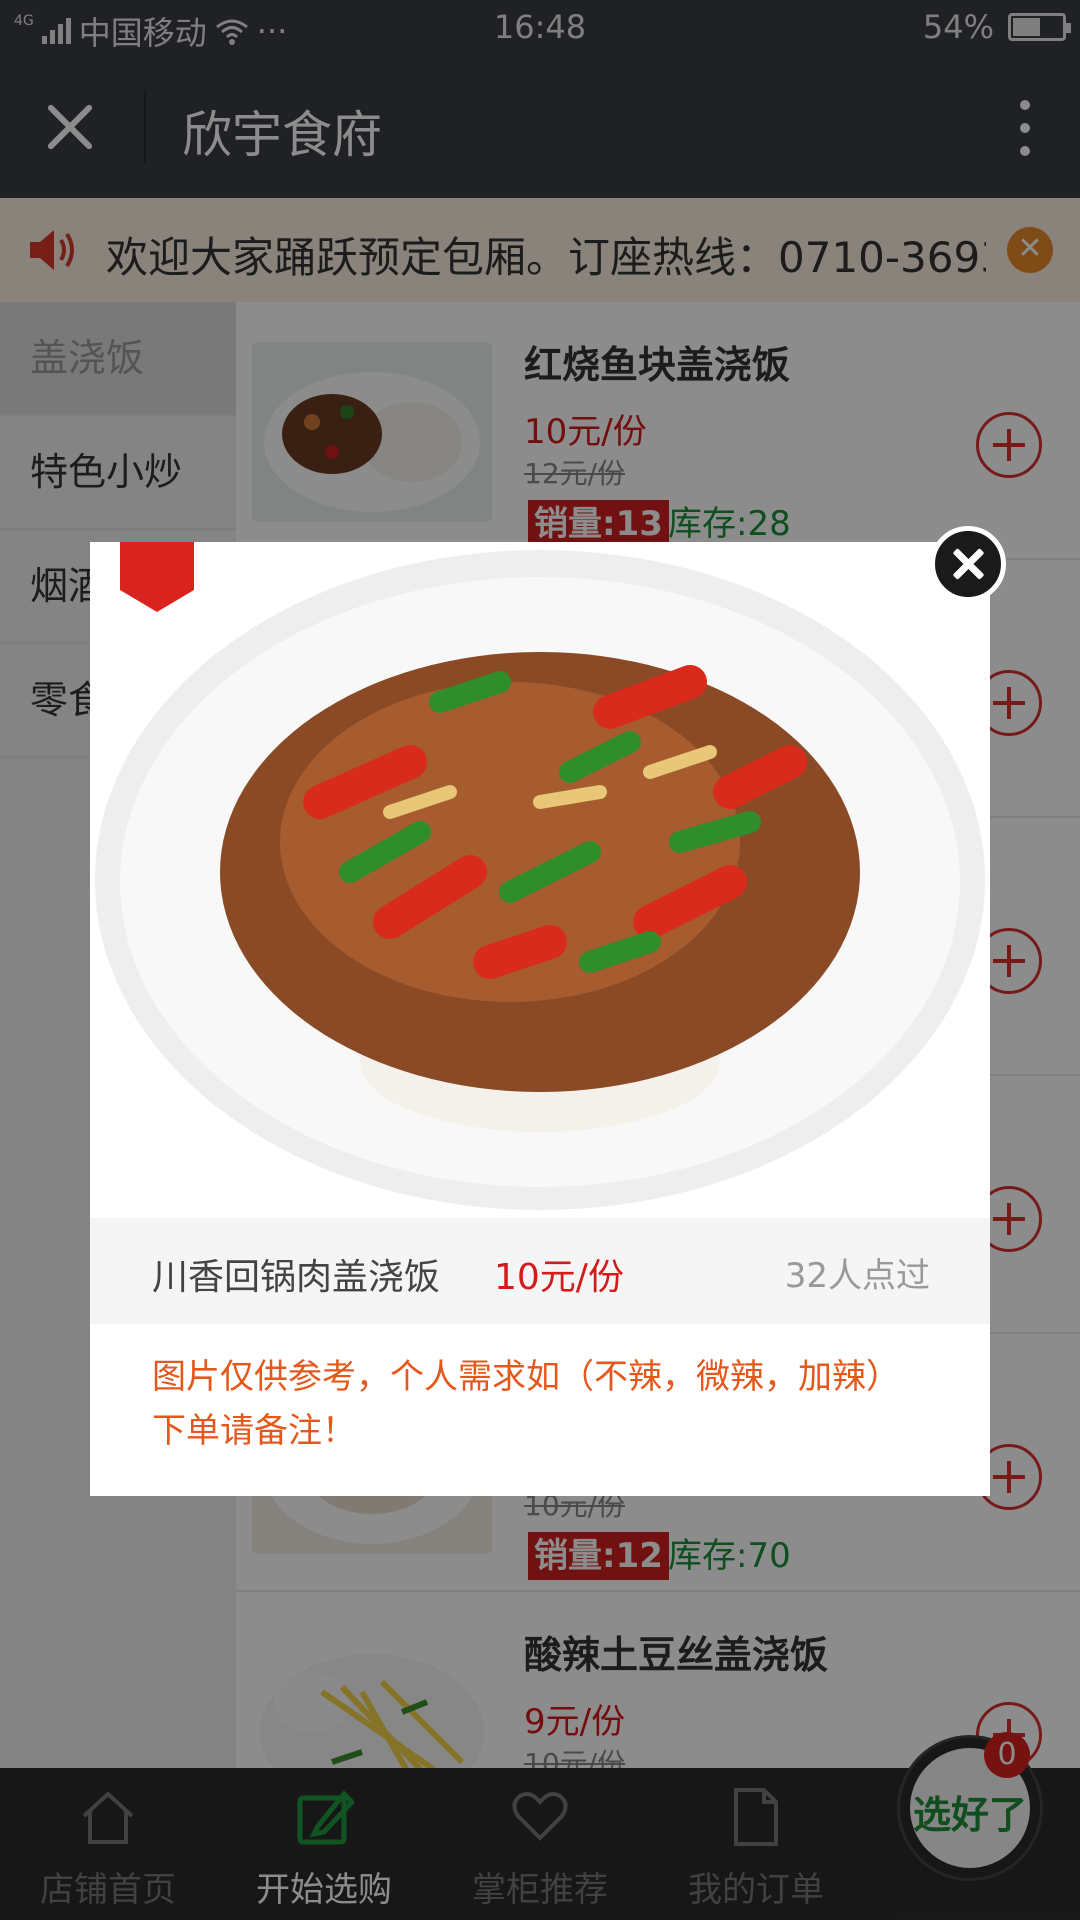 The height and width of the screenshot is (1920, 1080). I want to click on dish-note: 图片仅供参考，个人需求如（不辣，微辣，加辣）下单请备注！, so click(526, 1404).